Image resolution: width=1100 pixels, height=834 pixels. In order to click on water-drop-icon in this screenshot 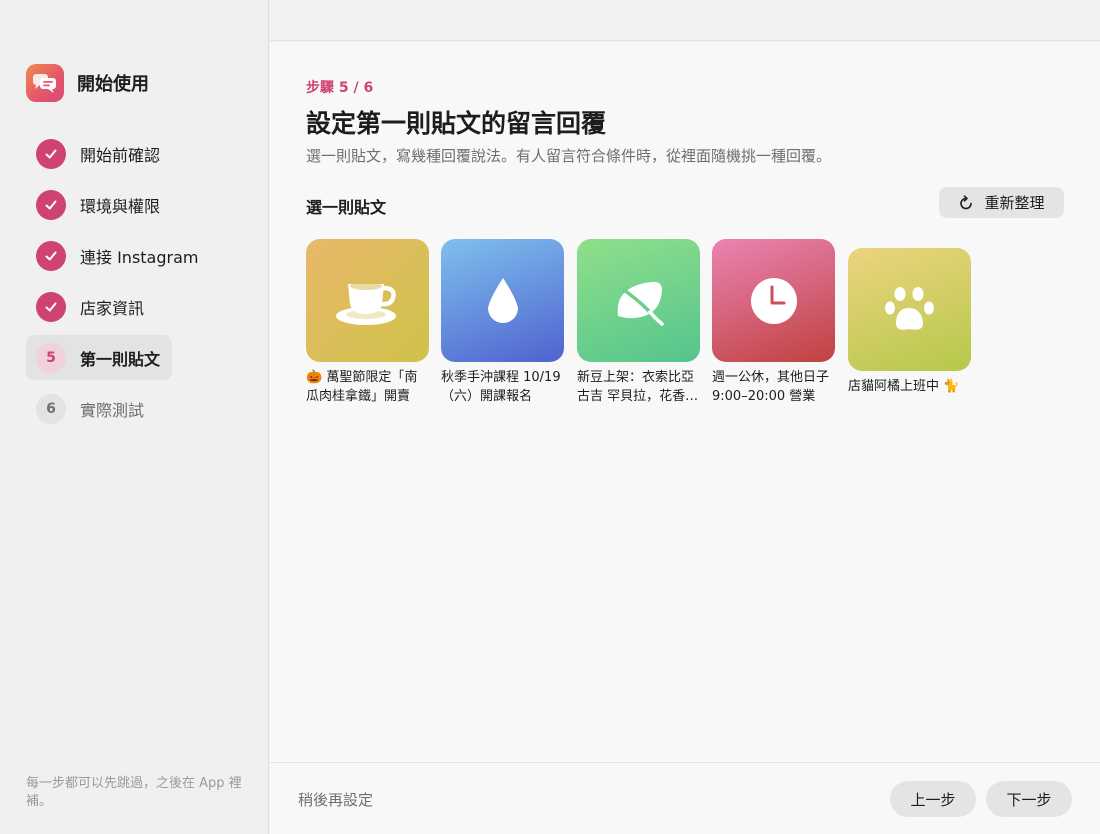, I will do `click(502, 300)`.